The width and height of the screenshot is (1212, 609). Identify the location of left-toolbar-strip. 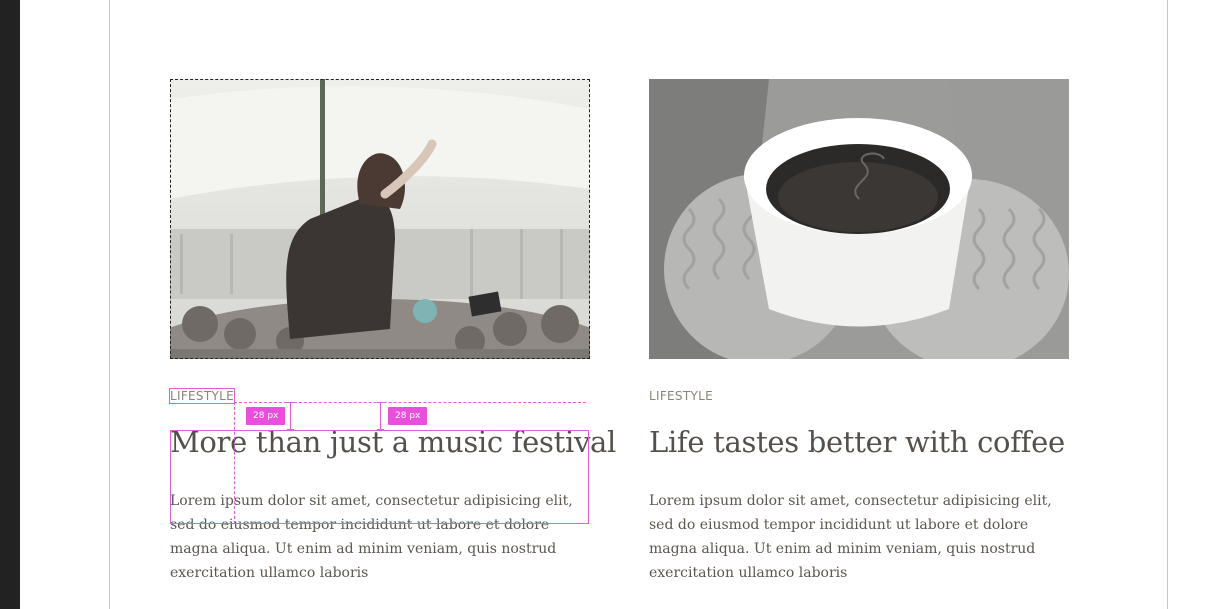
(10, 304).